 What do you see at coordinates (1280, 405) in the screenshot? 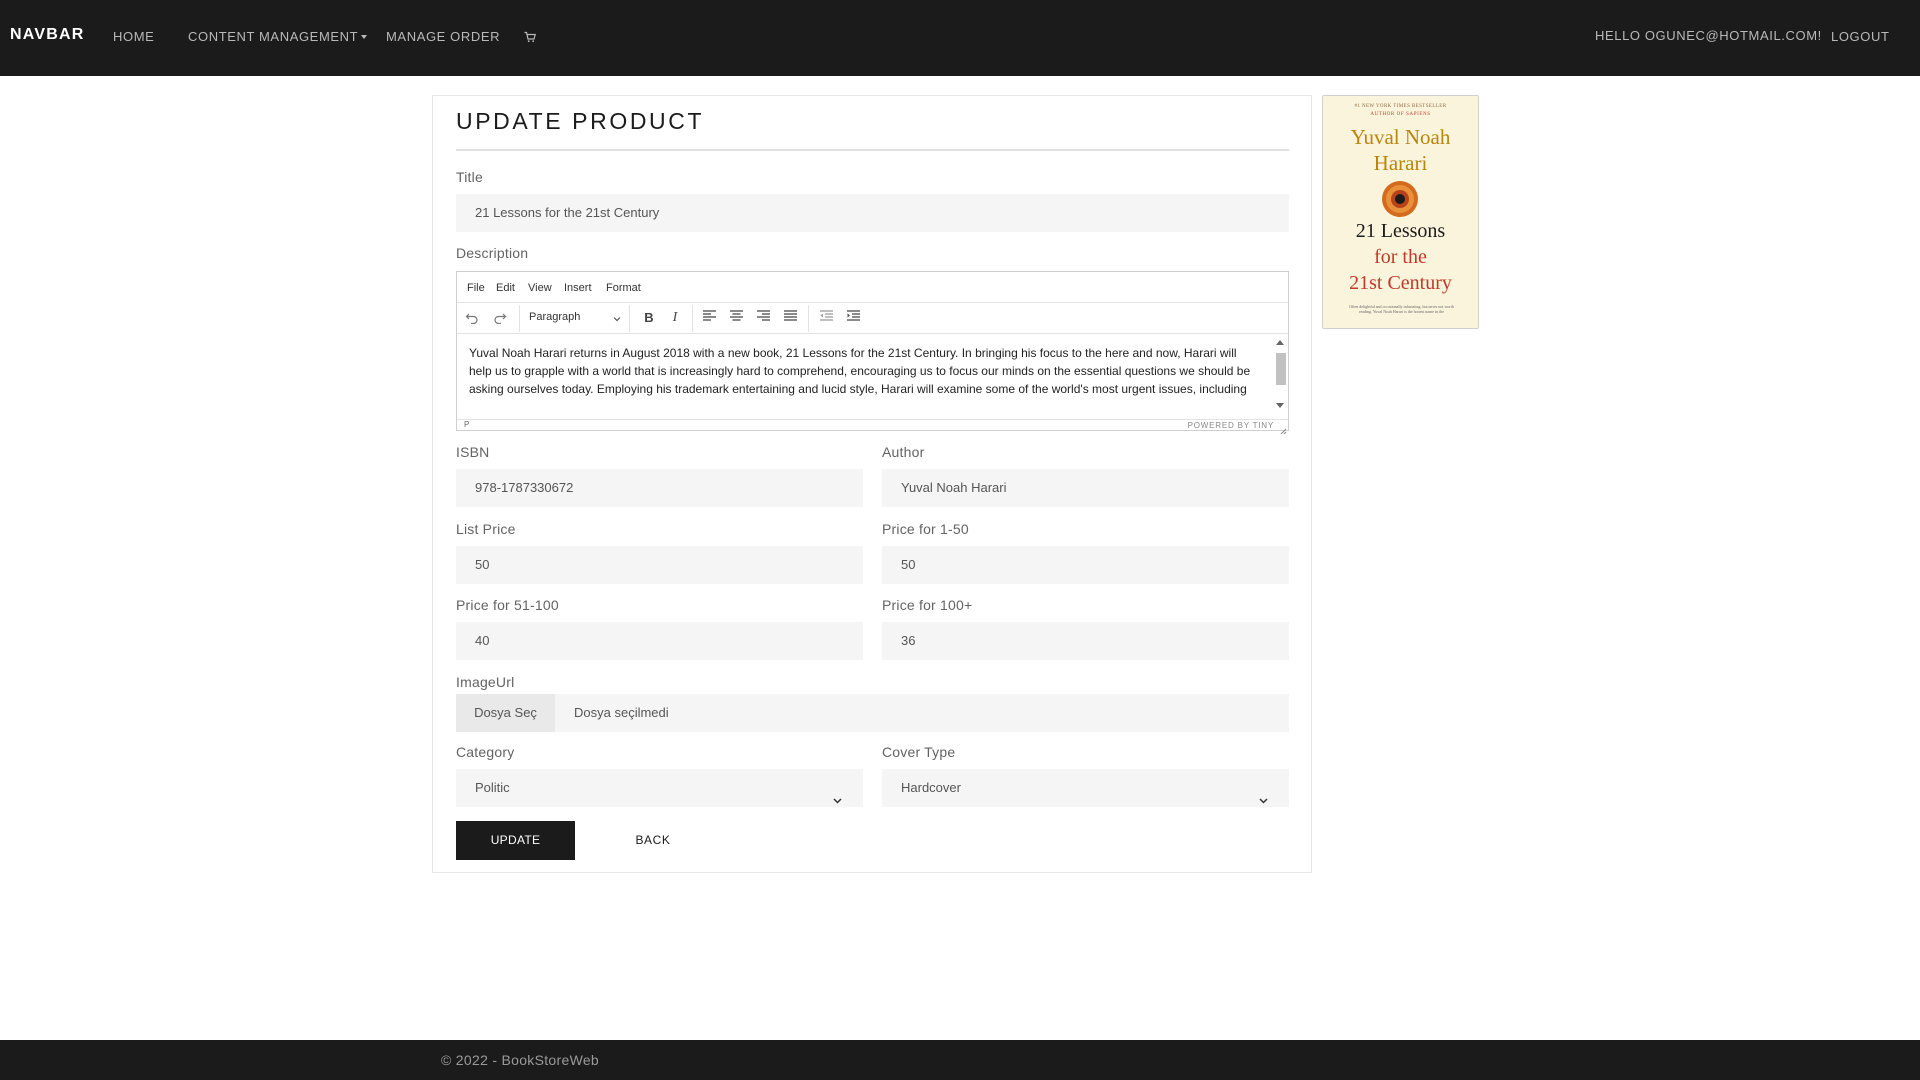
I see `scroll-down-arrow-icon` at bounding box center [1280, 405].